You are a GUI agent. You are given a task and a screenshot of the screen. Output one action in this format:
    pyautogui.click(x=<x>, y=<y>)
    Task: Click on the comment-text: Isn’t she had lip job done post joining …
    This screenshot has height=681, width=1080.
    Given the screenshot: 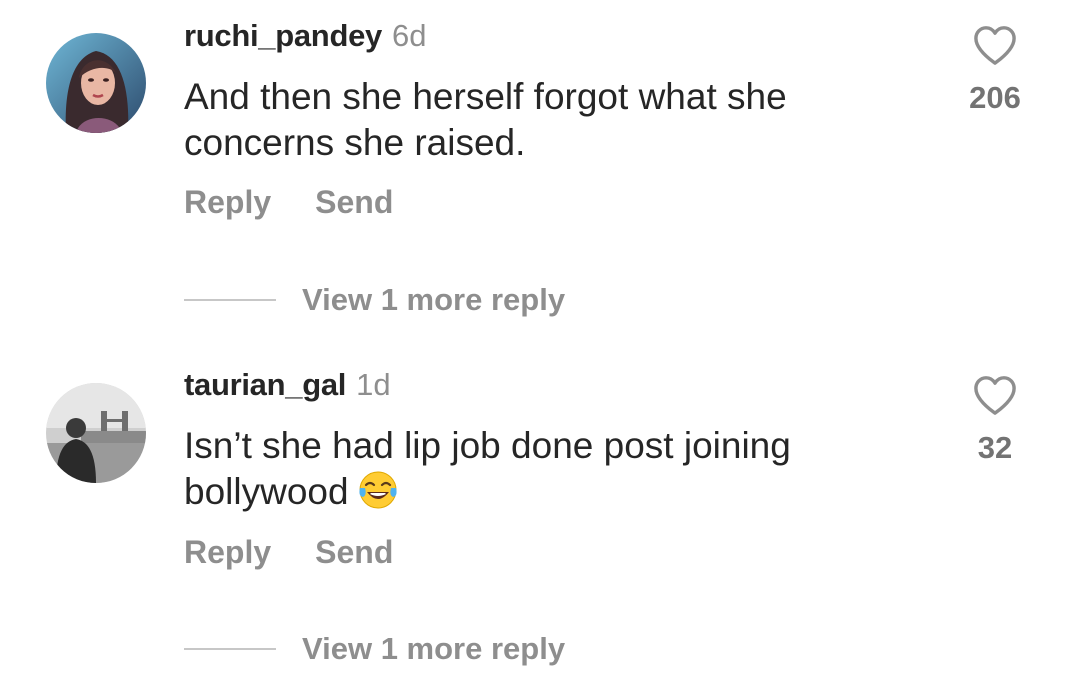 What is the action you would take?
    pyautogui.click(x=534, y=472)
    